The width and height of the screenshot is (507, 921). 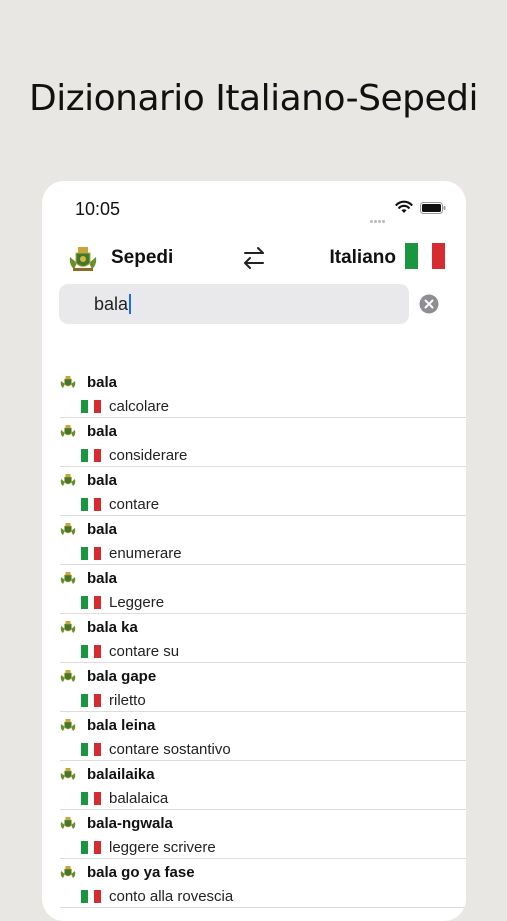 What do you see at coordinates (263, 442) in the screenshot?
I see `result-entry: bala considerare` at bounding box center [263, 442].